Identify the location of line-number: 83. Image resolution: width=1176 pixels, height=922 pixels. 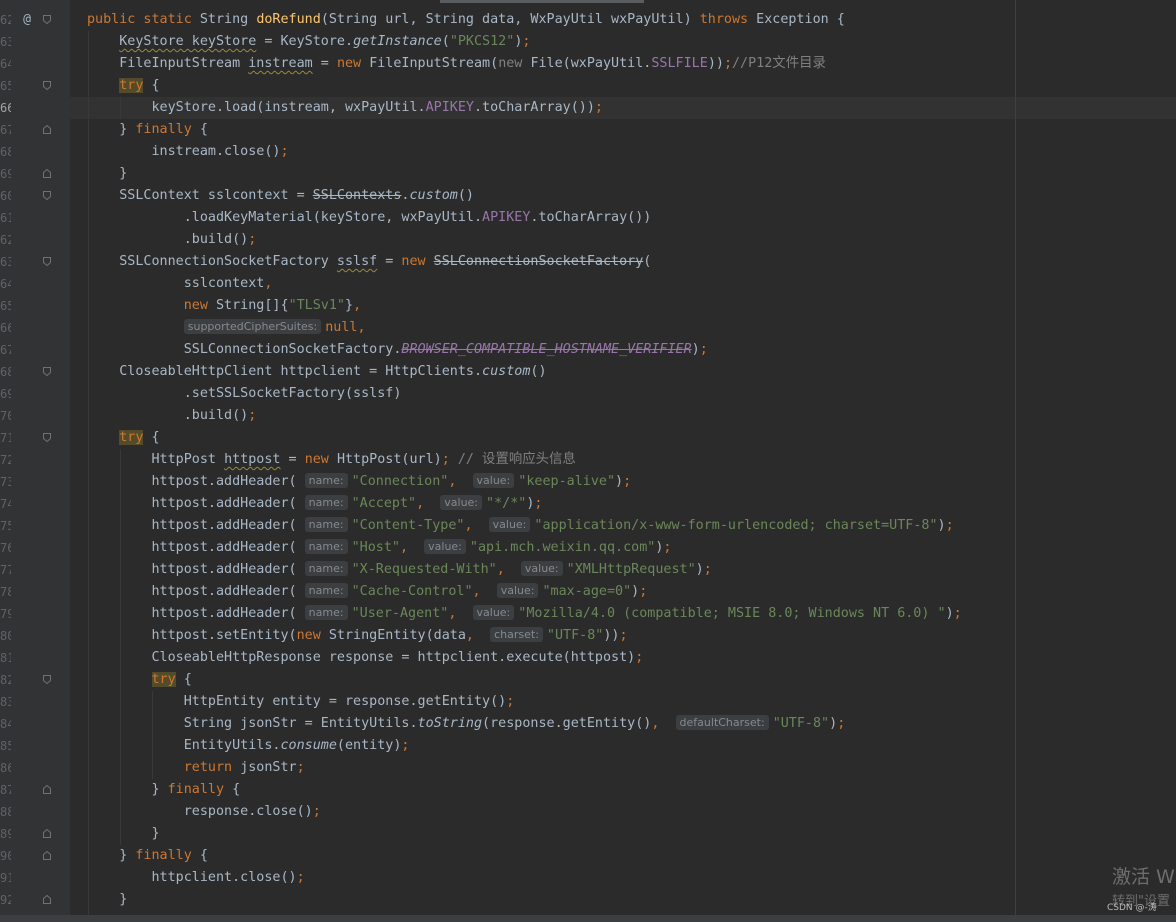
(5, 702).